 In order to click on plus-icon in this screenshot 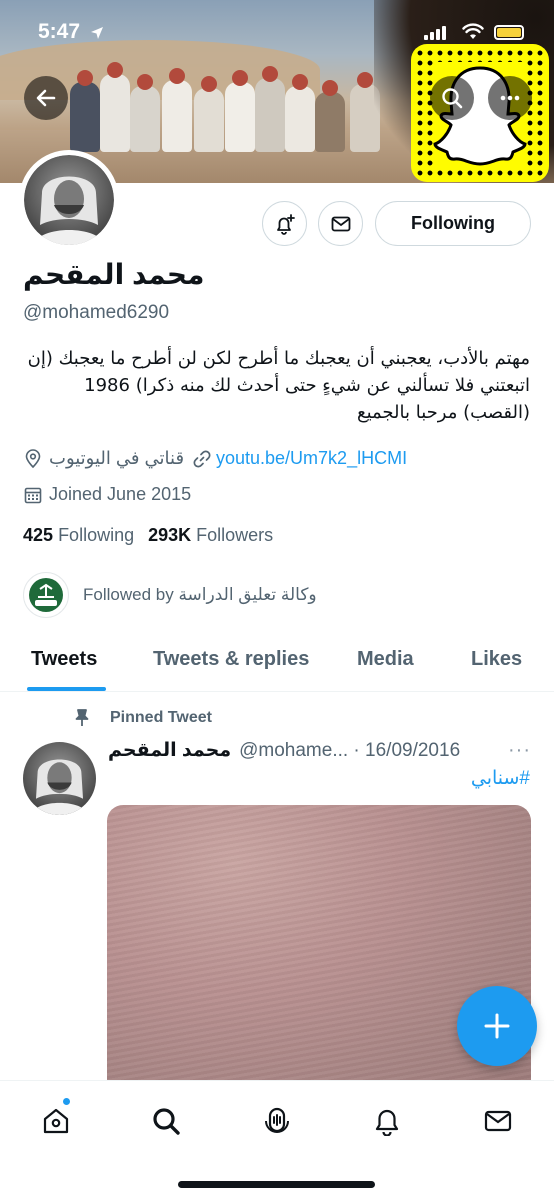, I will do `click(497, 1026)`.